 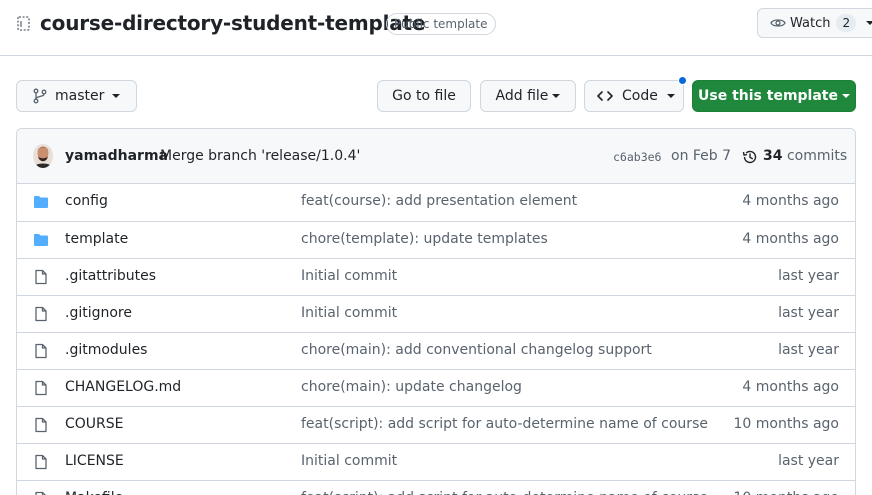 I want to click on commit-message: Merge branch 'release/1.0.4', so click(x=260, y=156).